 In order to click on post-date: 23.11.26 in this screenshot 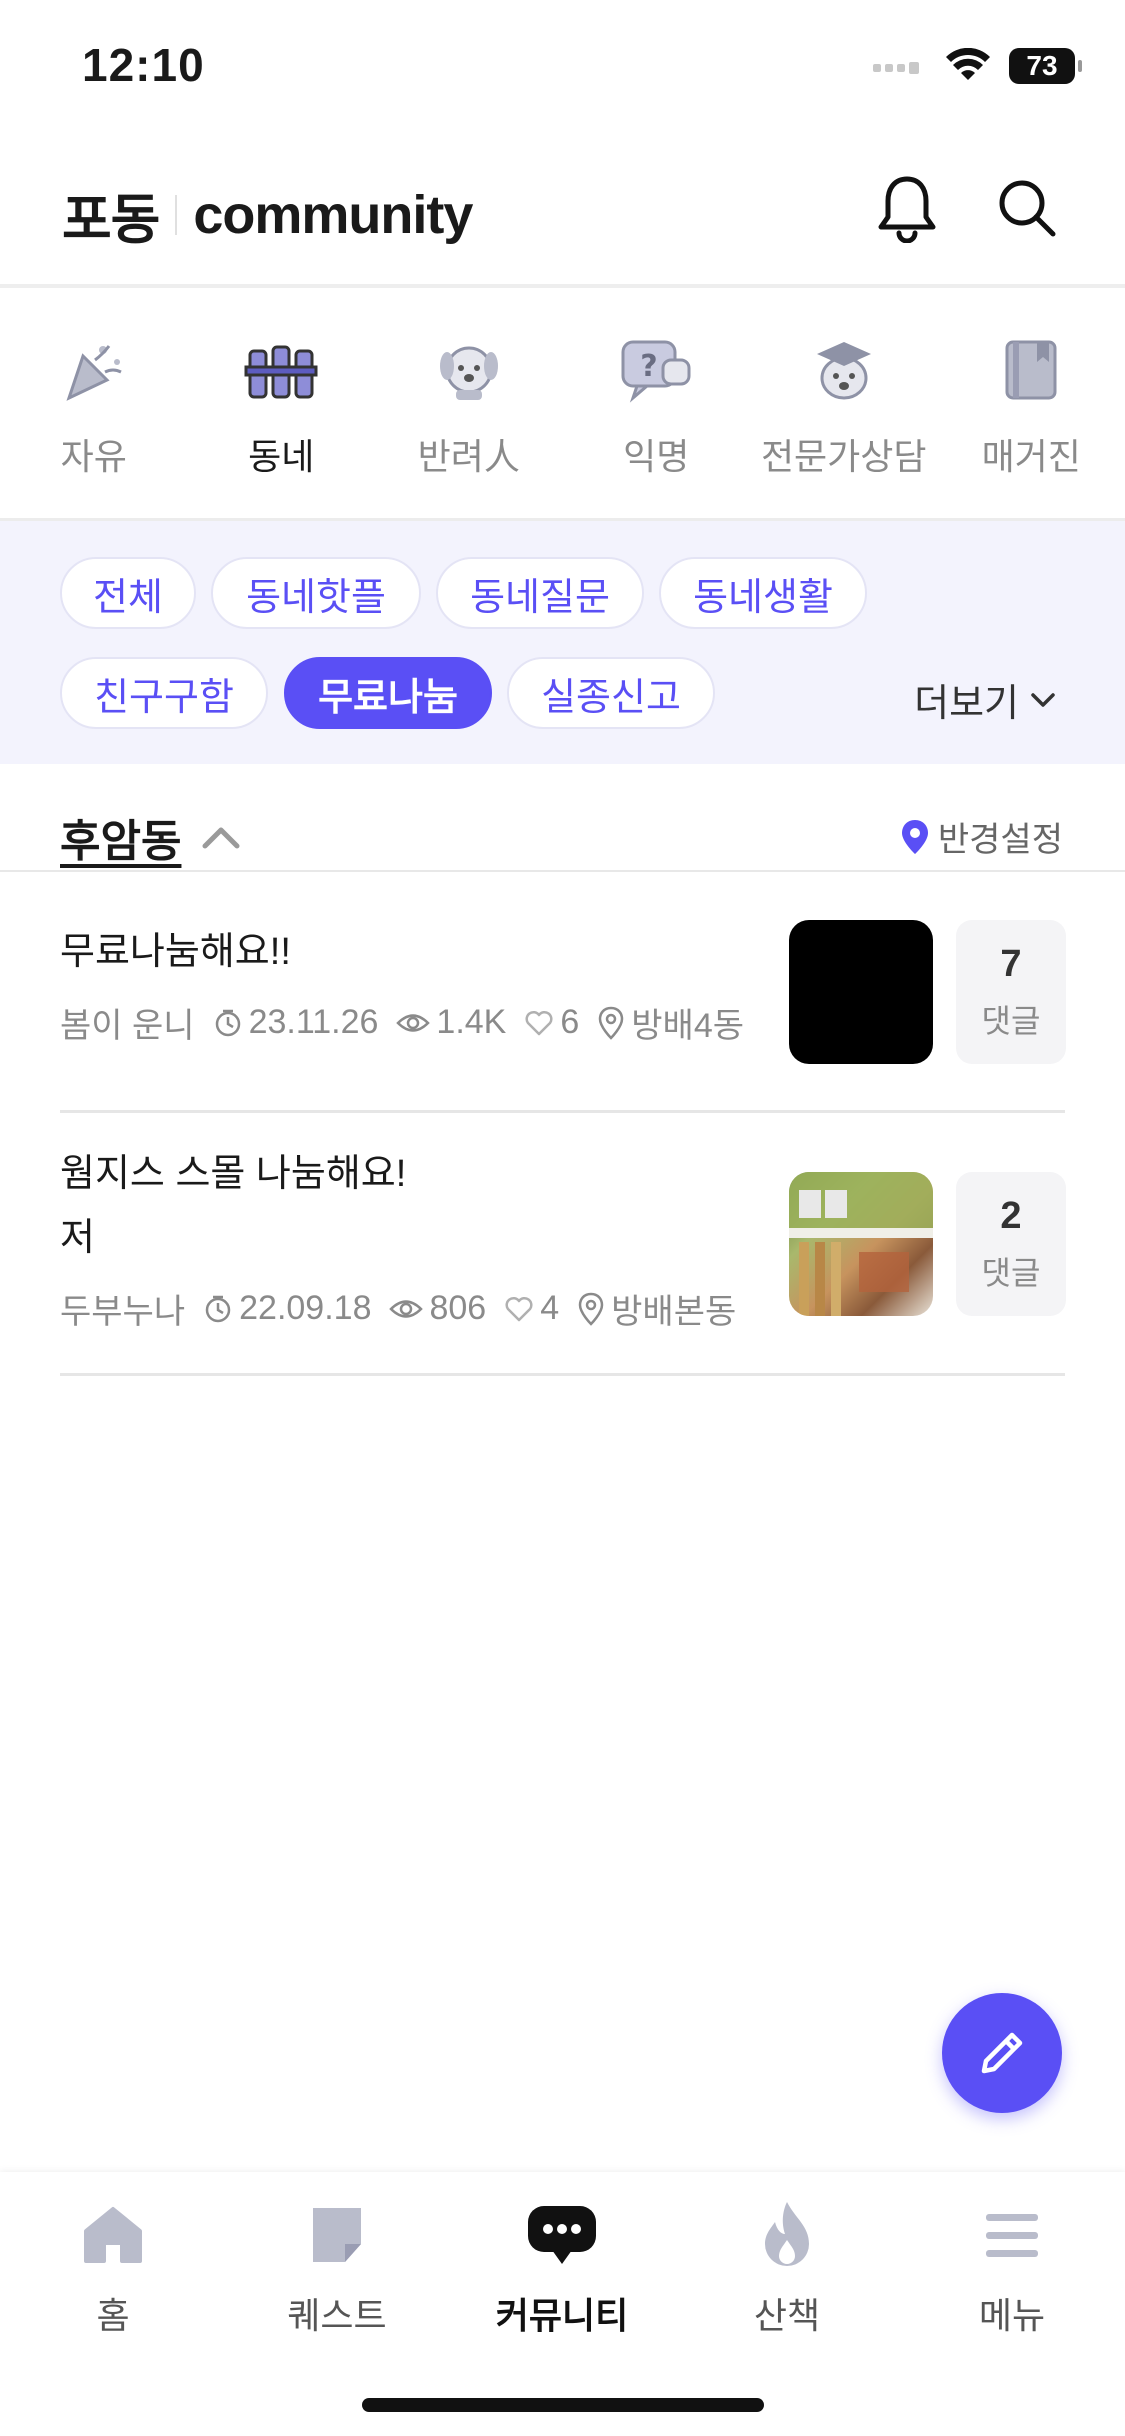, I will do `click(313, 1022)`.